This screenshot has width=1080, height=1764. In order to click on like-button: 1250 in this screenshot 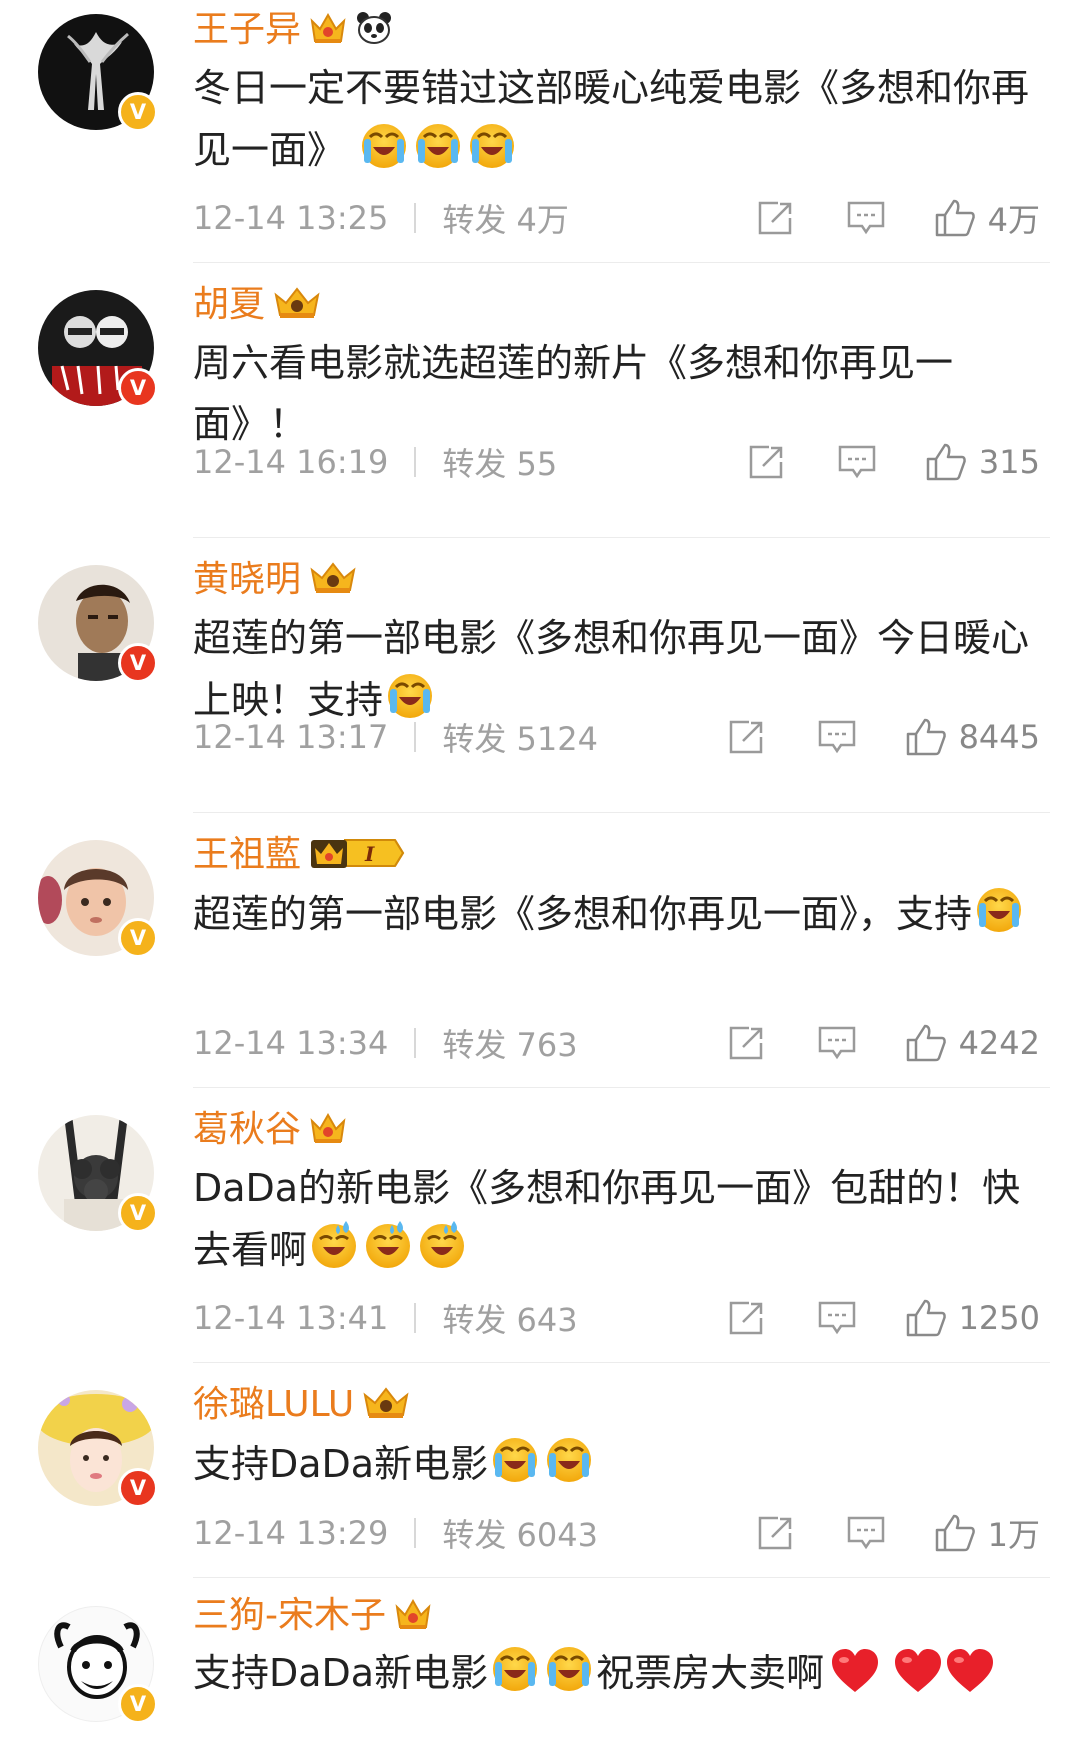, I will do `click(972, 1318)`.